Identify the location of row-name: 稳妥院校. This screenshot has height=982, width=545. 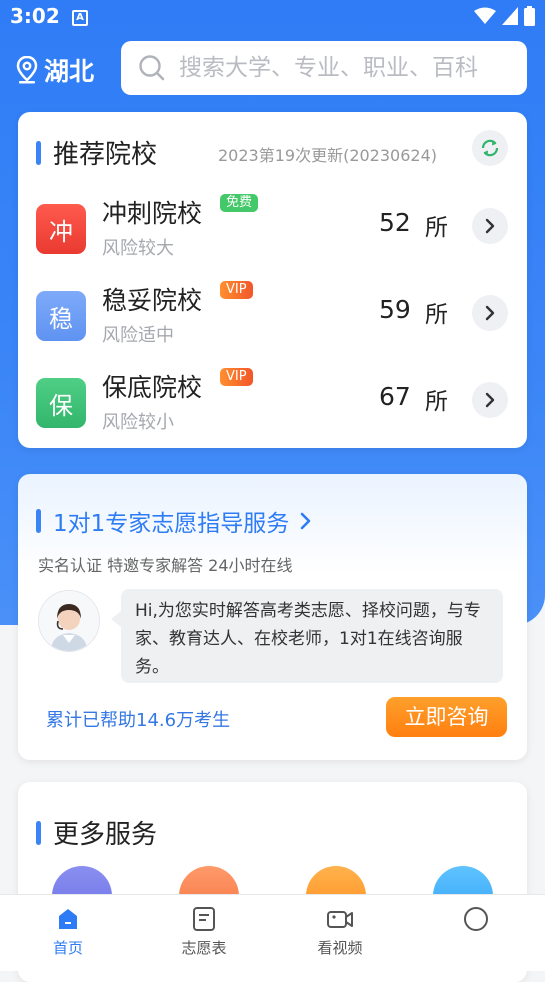
(152, 300).